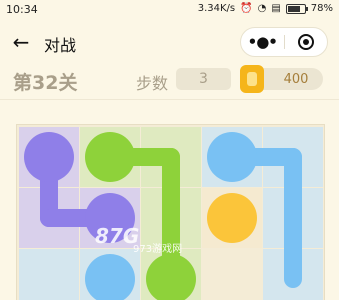  I want to click on more-button: •●•, so click(262, 42).